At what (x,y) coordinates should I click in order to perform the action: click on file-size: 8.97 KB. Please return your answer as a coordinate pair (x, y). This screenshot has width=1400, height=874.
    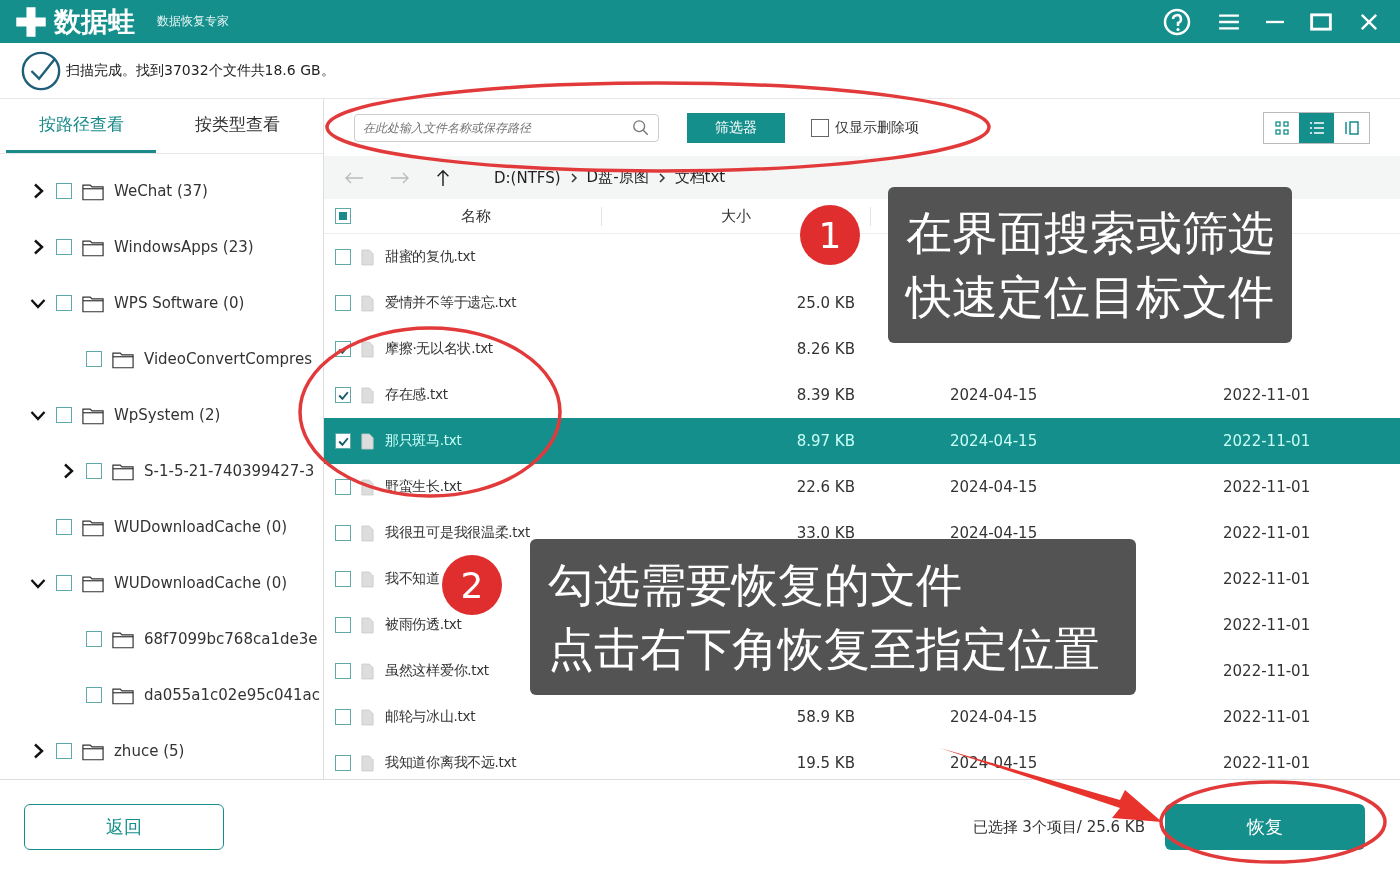
    Looking at the image, I should click on (825, 441).